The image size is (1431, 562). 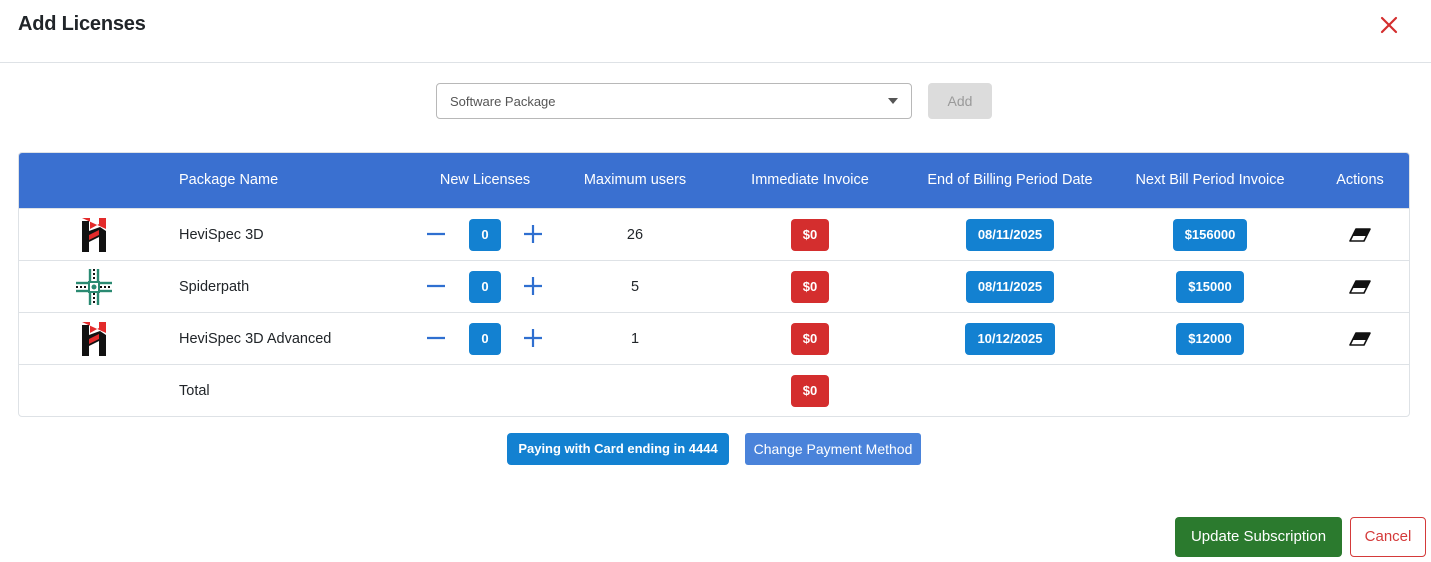 I want to click on change-payment-method-button: Change Payment Method, so click(x=833, y=449).